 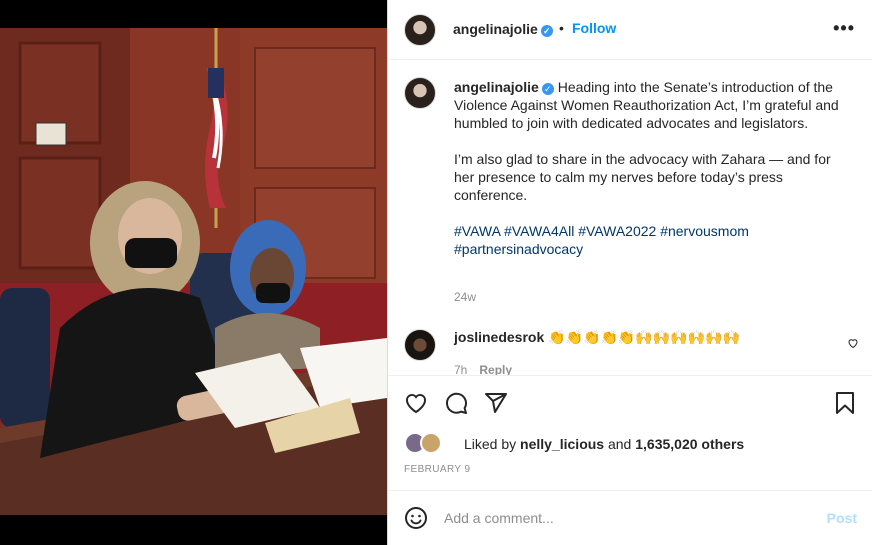 What do you see at coordinates (420, 345) in the screenshot?
I see `commenter-avatar` at bounding box center [420, 345].